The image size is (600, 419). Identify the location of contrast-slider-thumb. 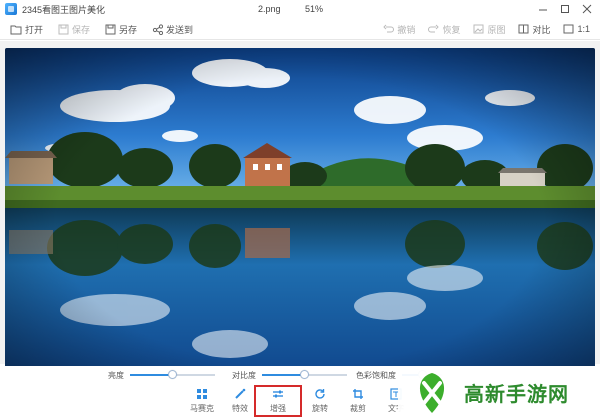
(304, 374).